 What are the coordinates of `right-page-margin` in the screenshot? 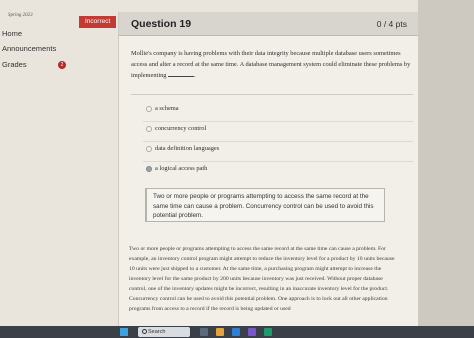 It's located at (446, 169).